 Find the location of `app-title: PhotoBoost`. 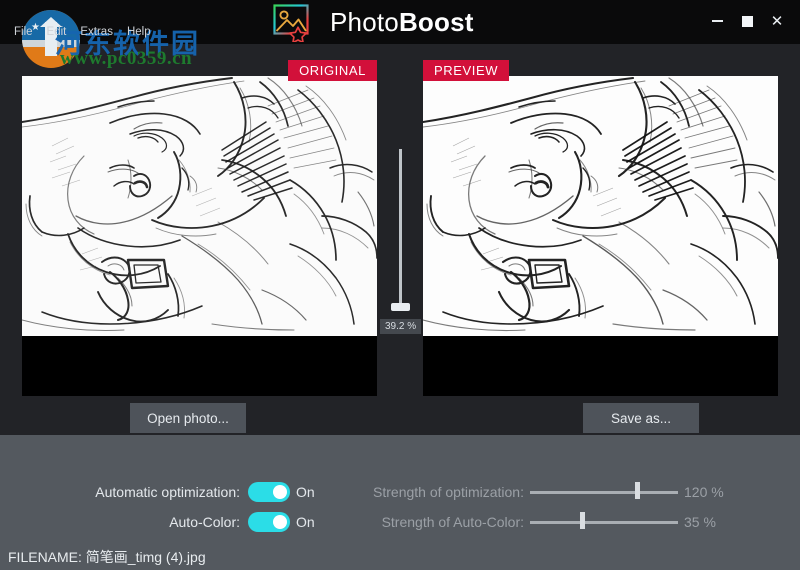

app-title: PhotoBoost is located at coordinates (402, 22).